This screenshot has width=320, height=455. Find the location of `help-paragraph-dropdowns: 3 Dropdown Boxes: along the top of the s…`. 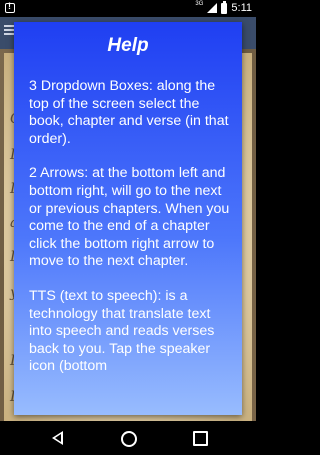

help-paragraph-dropdowns: 3 Dropdown Boxes: along the top of the s… is located at coordinates (129, 112).